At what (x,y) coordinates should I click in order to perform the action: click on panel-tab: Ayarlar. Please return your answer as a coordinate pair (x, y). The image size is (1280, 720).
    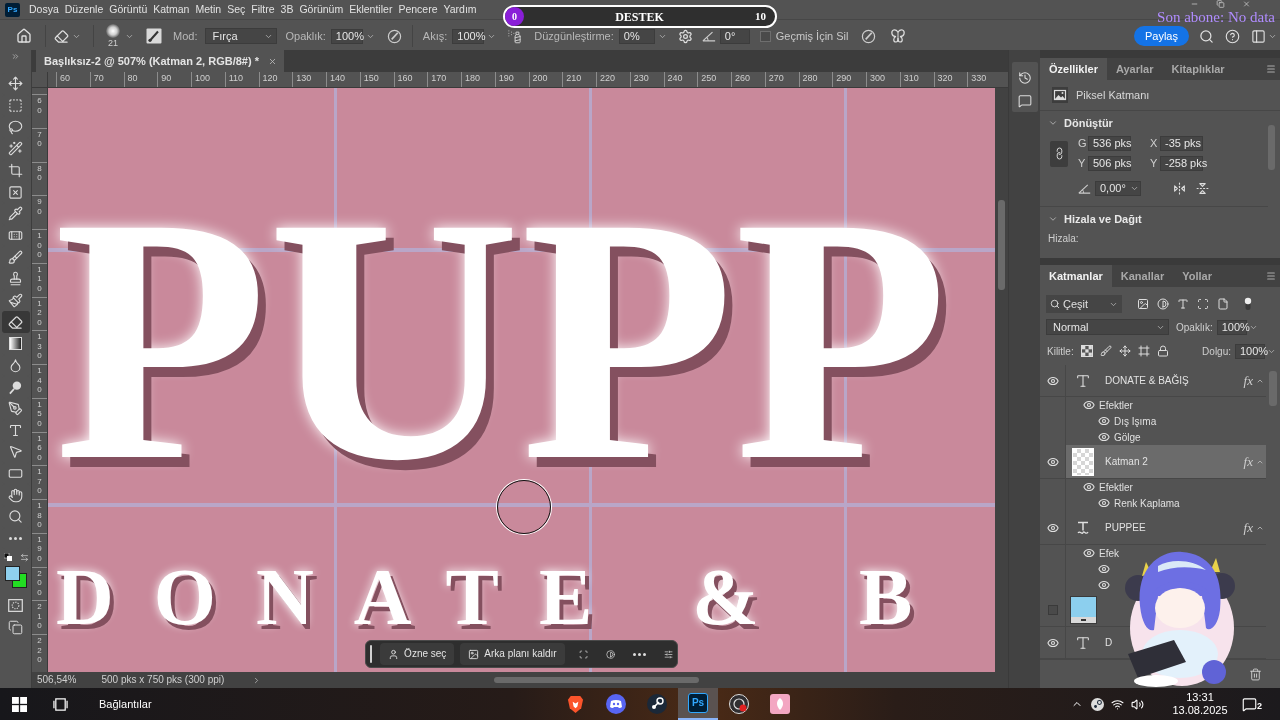
    Looking at the image, I should click on (1134, 69).